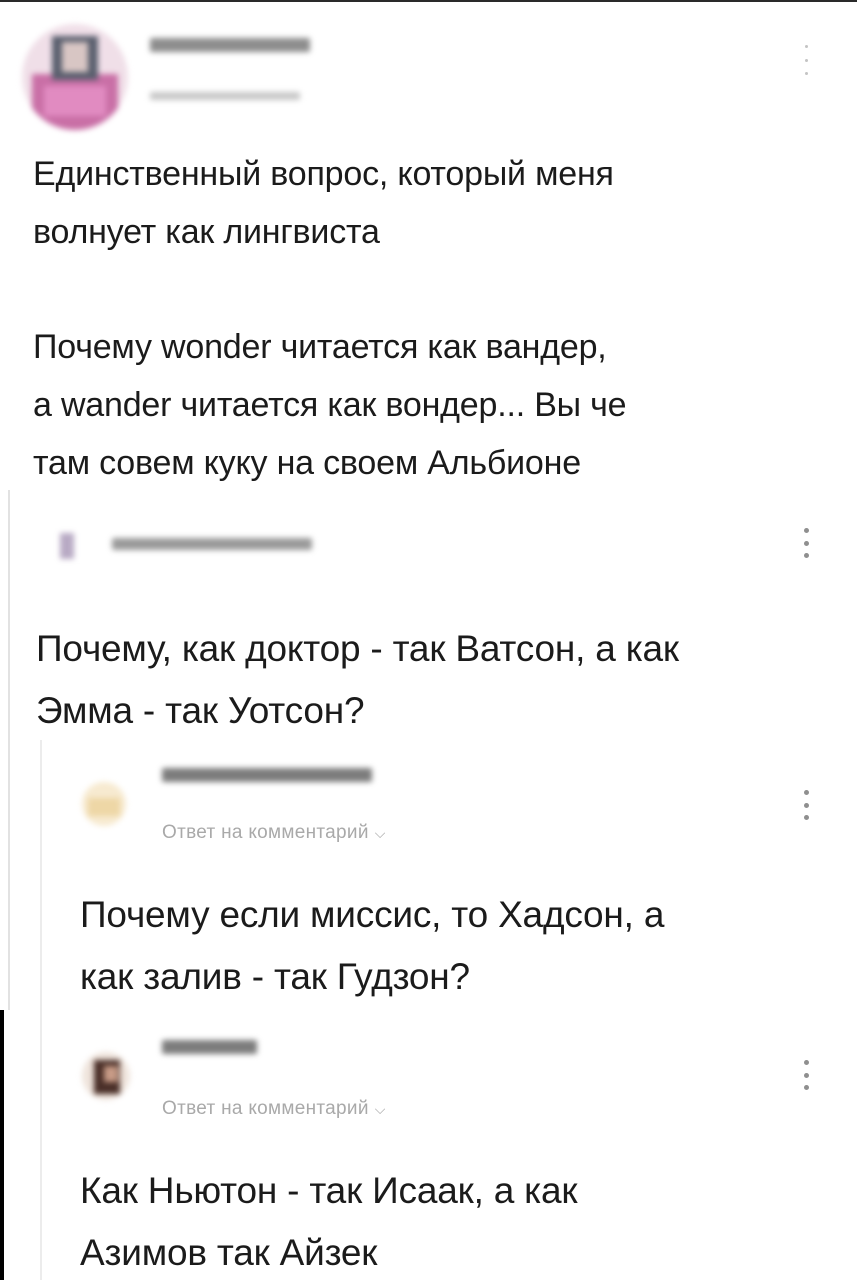 This screenshot has height=1284, width=857. Describe the element at coordinates (212, 544) in the screenshot. I see `comment-author-name` at that location.